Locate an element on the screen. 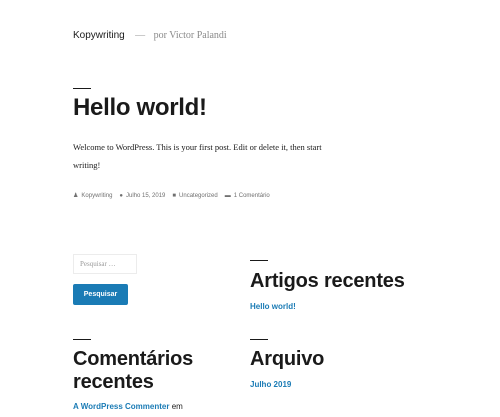  meta-date-label: Julho 15, 2019 is located at coordinates (146, 195).